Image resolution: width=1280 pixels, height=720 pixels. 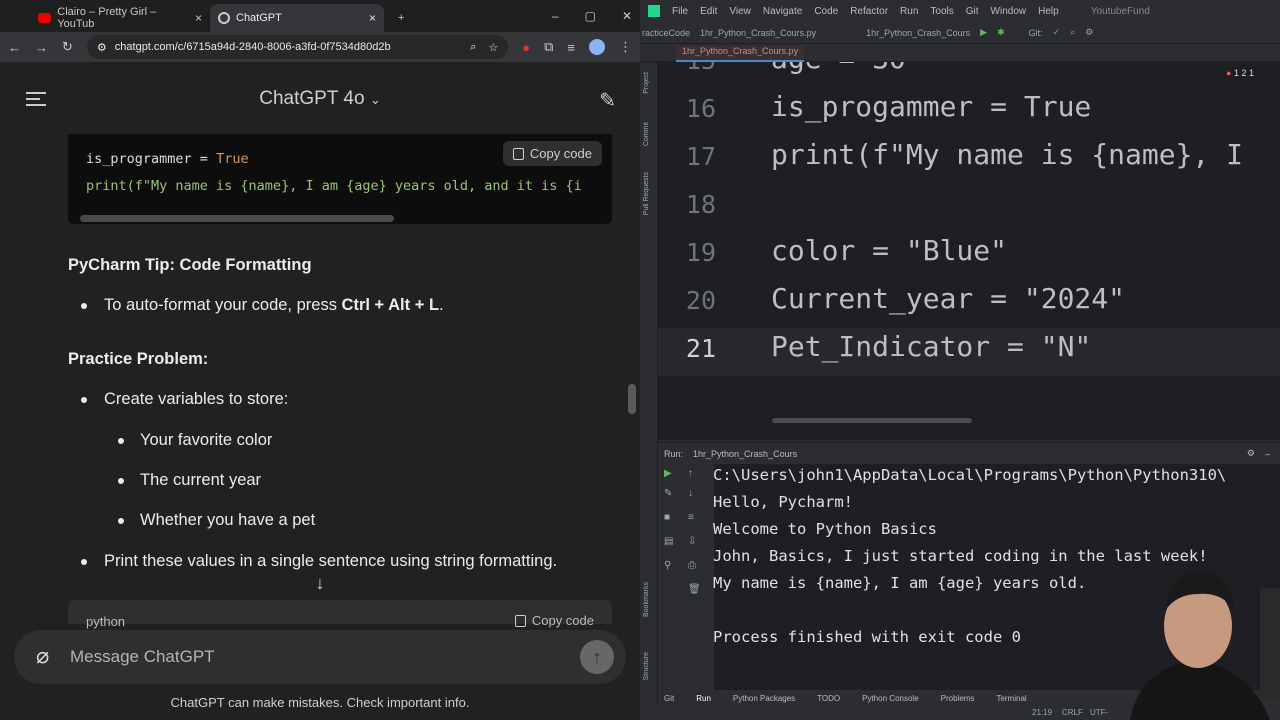 I want to click on new-chat-icon: ✎, so click(x=607, y=100).